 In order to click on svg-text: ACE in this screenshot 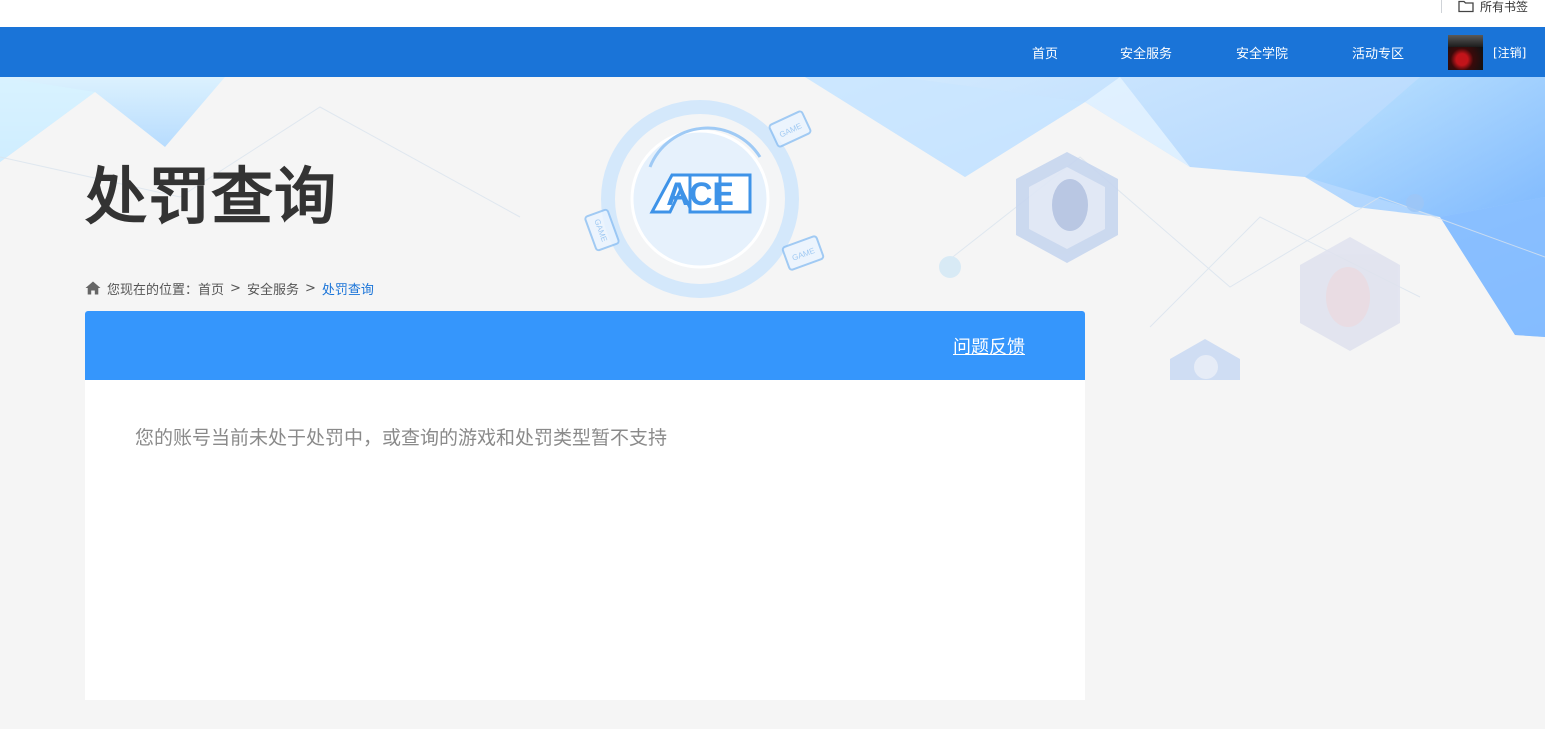, I will do `click(700, 194)`.